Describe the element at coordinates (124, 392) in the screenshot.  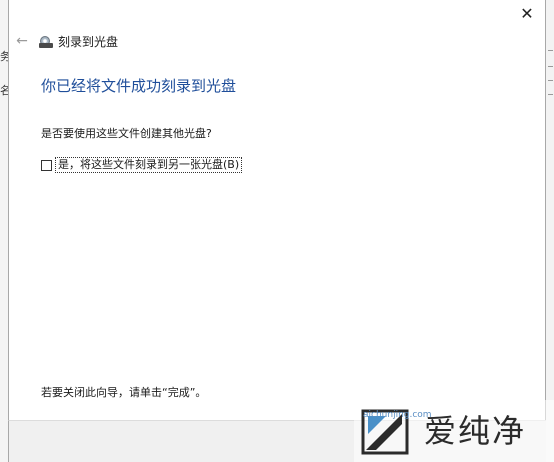
I see `finish-instruction: 若要关闭此向导，请单击“完成”。` at that location.